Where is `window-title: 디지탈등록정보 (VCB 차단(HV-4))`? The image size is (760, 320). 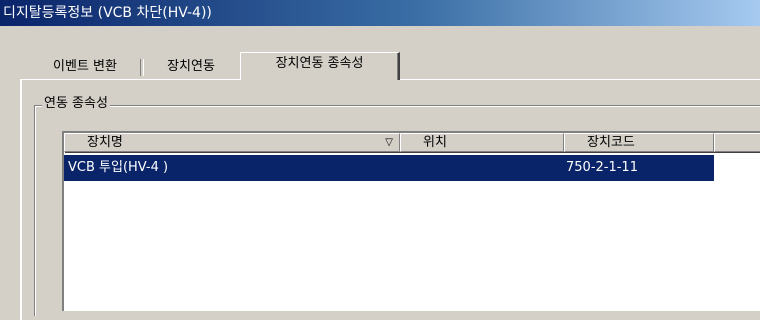
window-title: 디지탈등록정보 (VCB 차단(HV-4)) is located at coordinates (107, 13).